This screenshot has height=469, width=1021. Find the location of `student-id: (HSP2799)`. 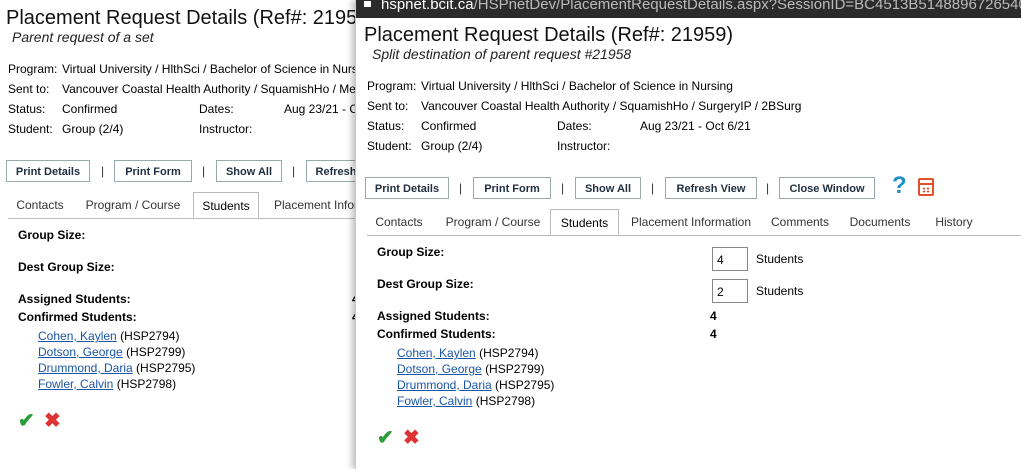

student-id: (HSP2799) is located at coordinates (156, 352).